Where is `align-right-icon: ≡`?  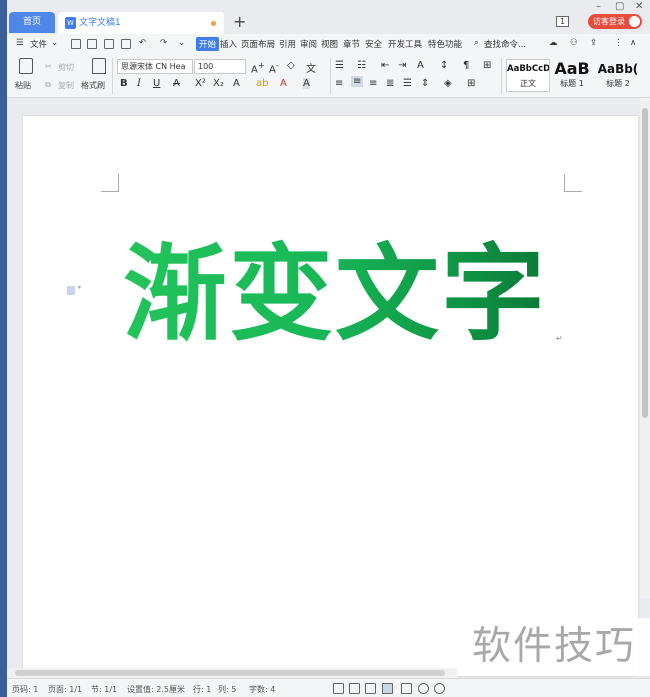 align-right-icon: ≡ is located at coordinates (373, 83).